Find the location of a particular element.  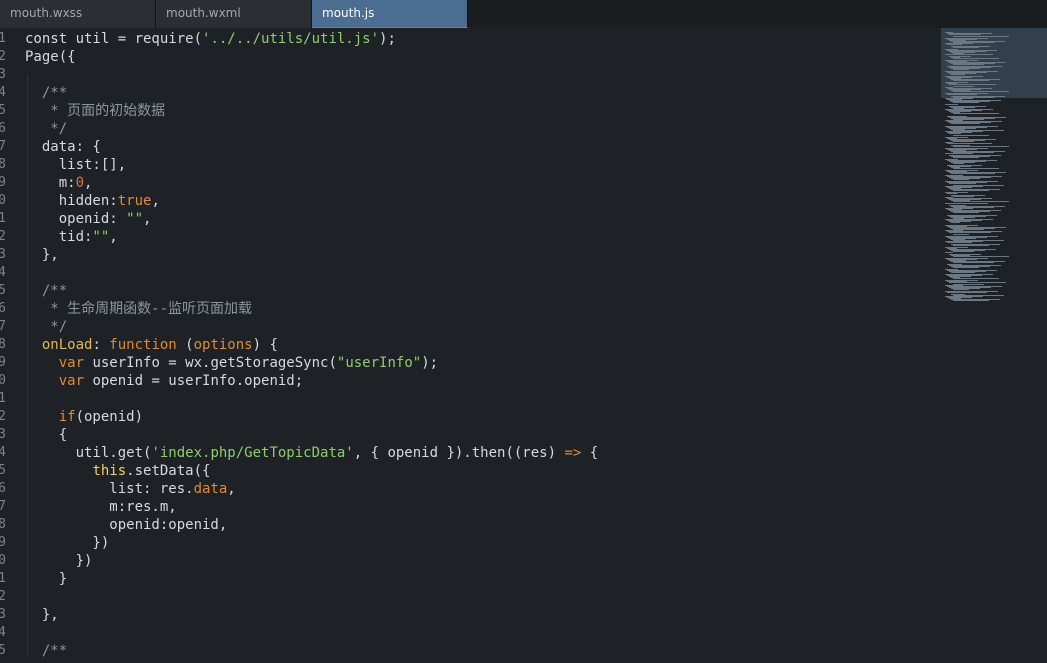

code-line: list: res.data, is located at coordinates (475, 489).